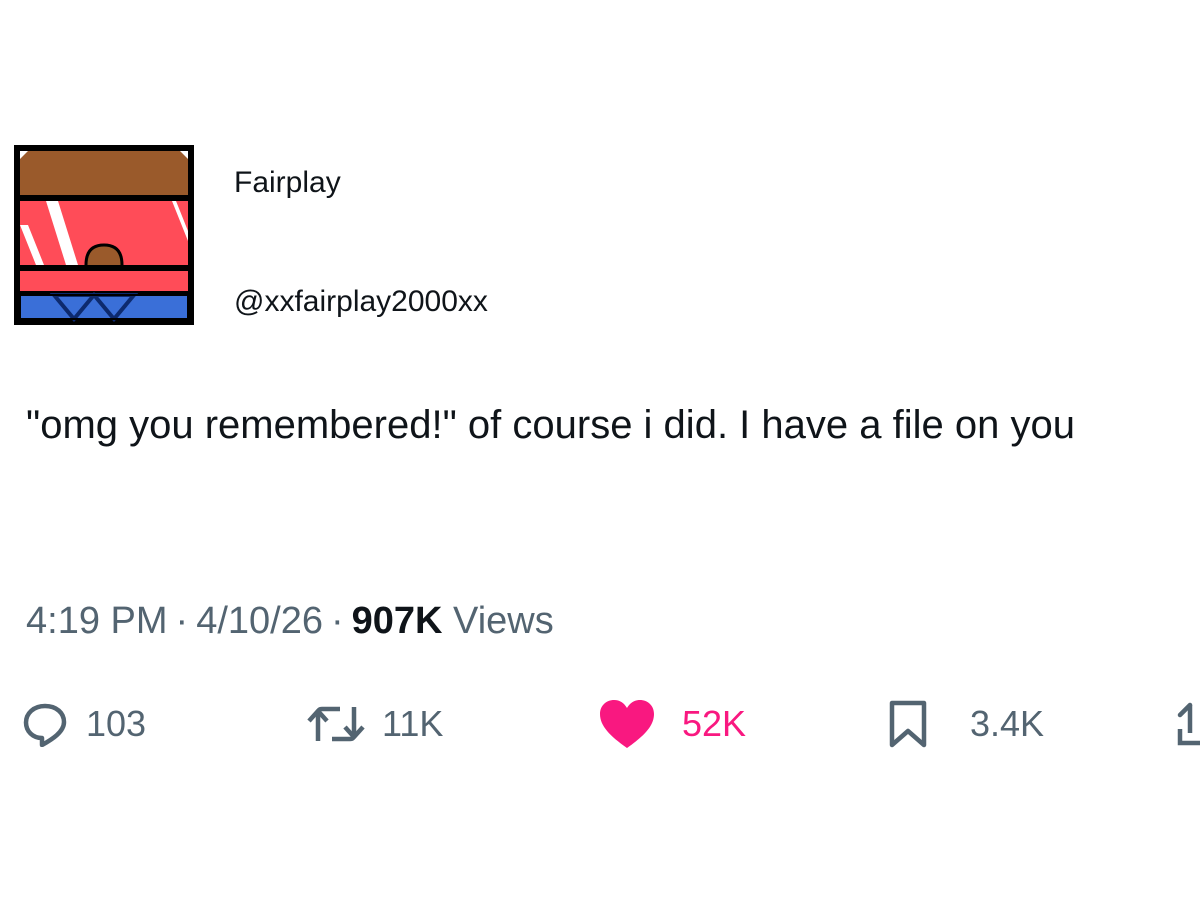 Image resolution: width=1200 pixels, height=900 pixels. What do you see at coordinates (84, 724) in the screenshot?
I see `reply-button: 103` at bounding box center [84, 724].